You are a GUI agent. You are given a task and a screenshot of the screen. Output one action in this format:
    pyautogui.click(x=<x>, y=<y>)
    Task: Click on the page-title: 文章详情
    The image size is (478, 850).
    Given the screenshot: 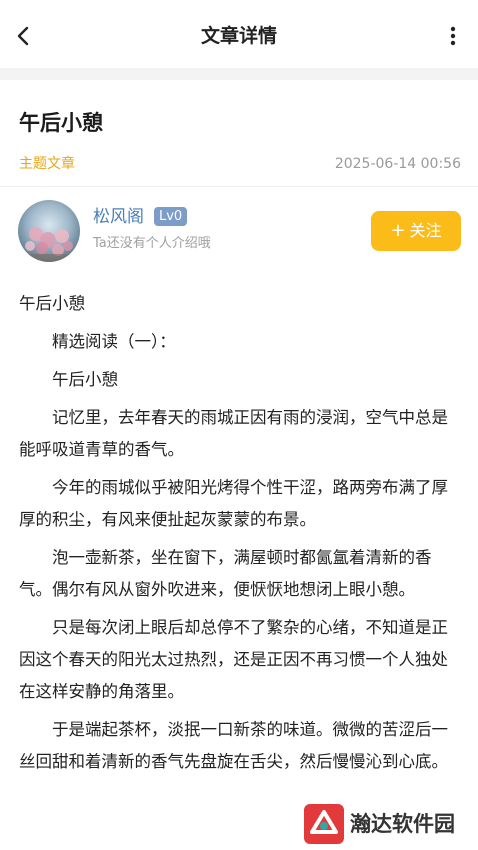 What is the action you would take?
    pyautogui.click(x=238, y=36)
    